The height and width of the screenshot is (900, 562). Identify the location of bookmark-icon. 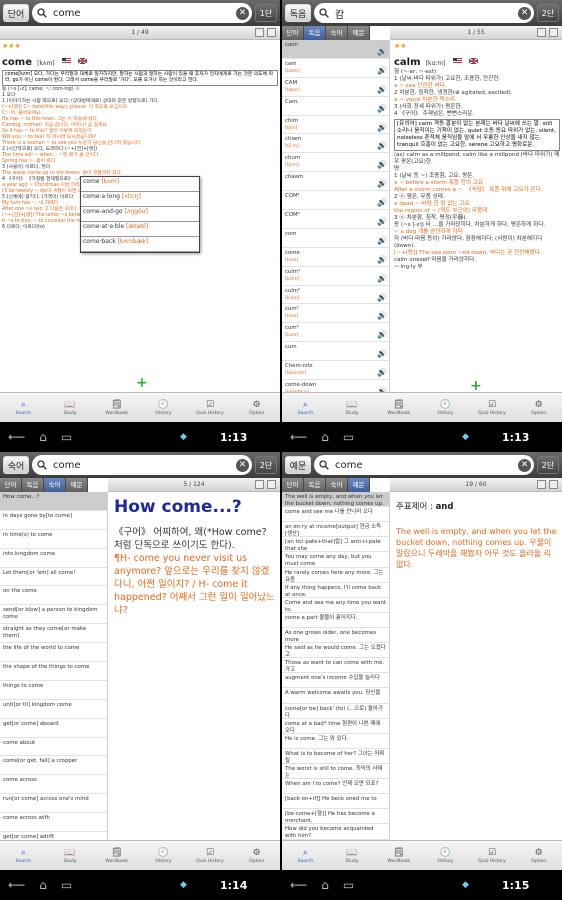
(541, 484).